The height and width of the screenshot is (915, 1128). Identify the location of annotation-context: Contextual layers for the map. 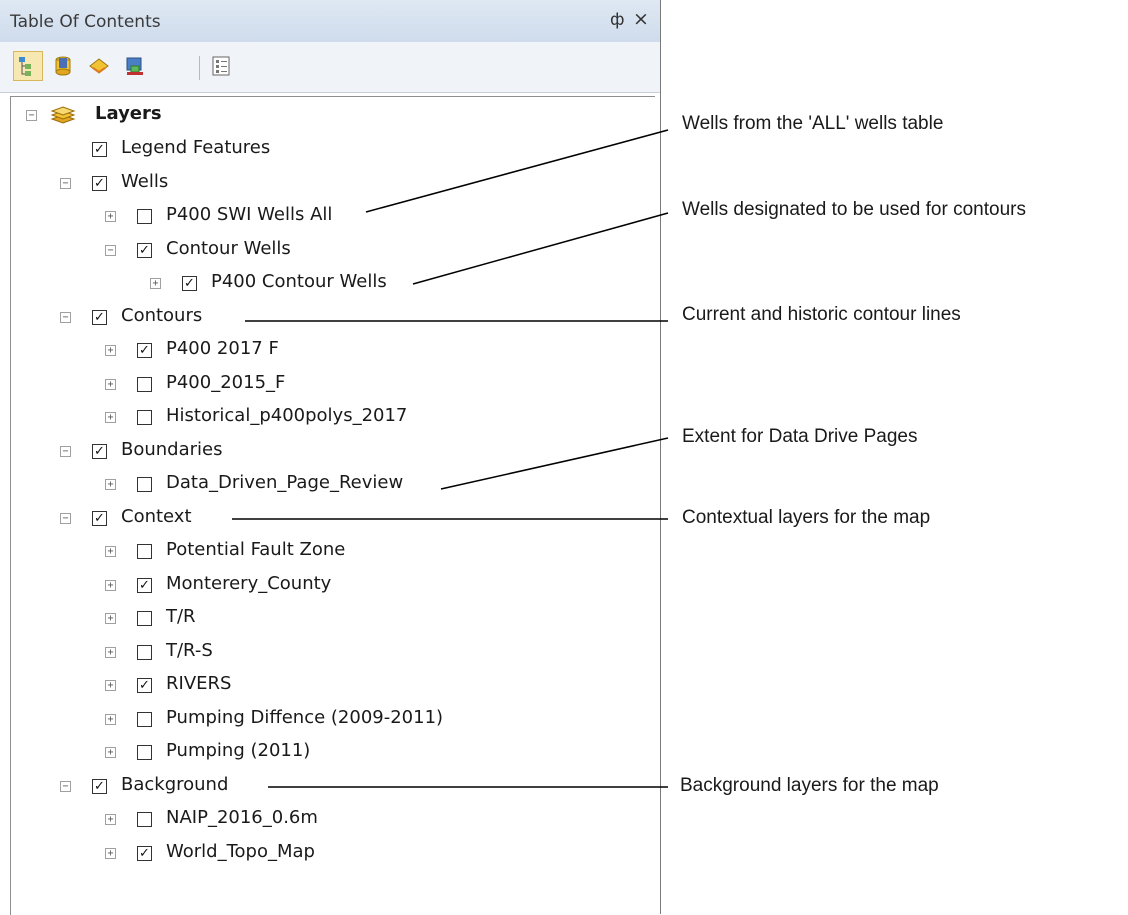
(806, 517).